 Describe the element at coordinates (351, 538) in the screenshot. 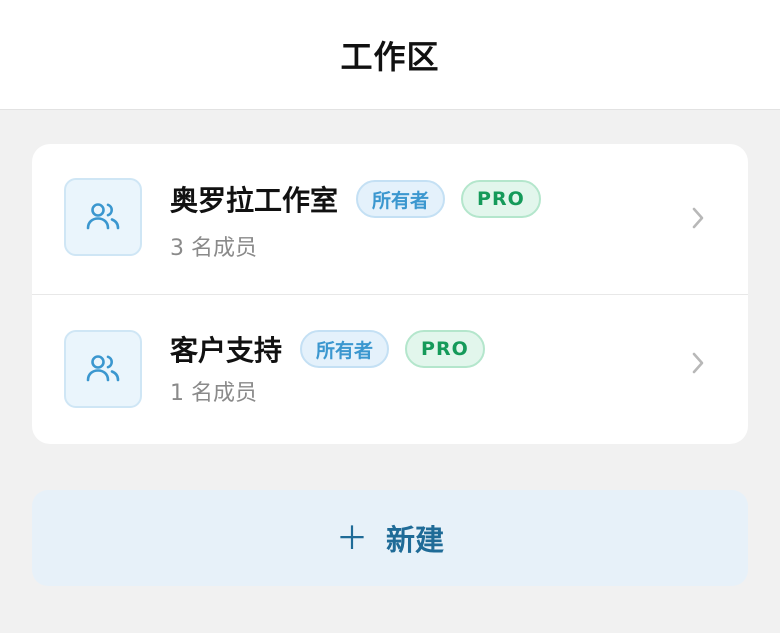

I see `plus-icon: ＋` at that location.